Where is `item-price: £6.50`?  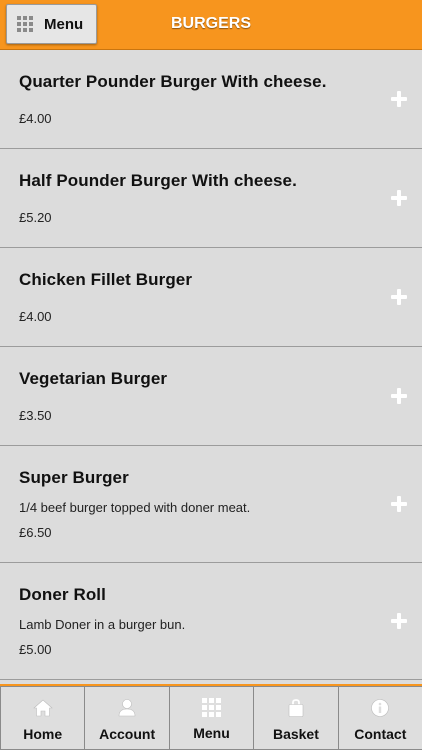 item-price: £6.50 is located at coordinates (35, 532).